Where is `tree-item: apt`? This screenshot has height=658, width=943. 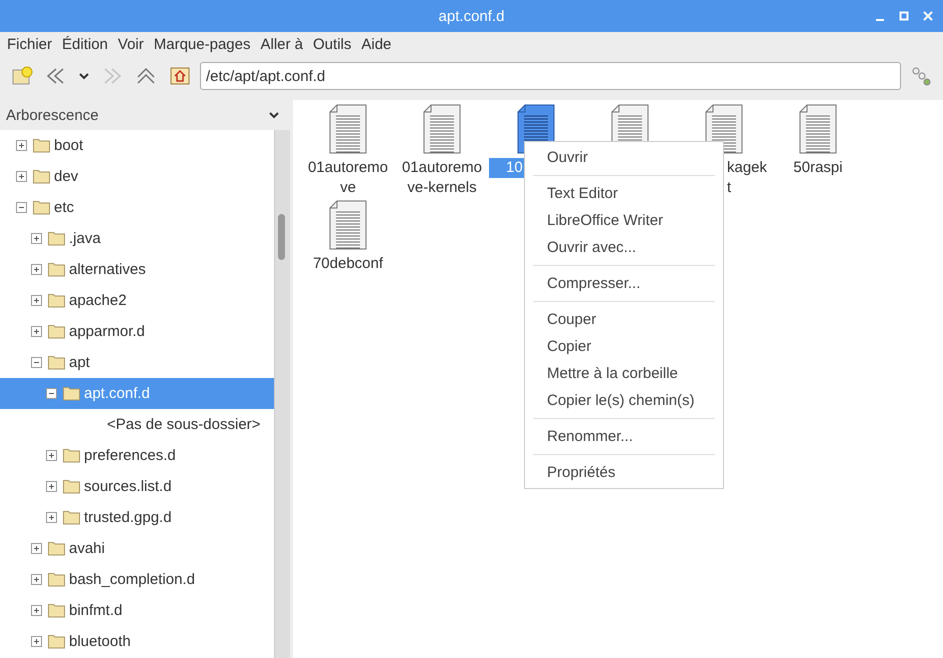
tree-item: apt is located at coordinates (137, 362).